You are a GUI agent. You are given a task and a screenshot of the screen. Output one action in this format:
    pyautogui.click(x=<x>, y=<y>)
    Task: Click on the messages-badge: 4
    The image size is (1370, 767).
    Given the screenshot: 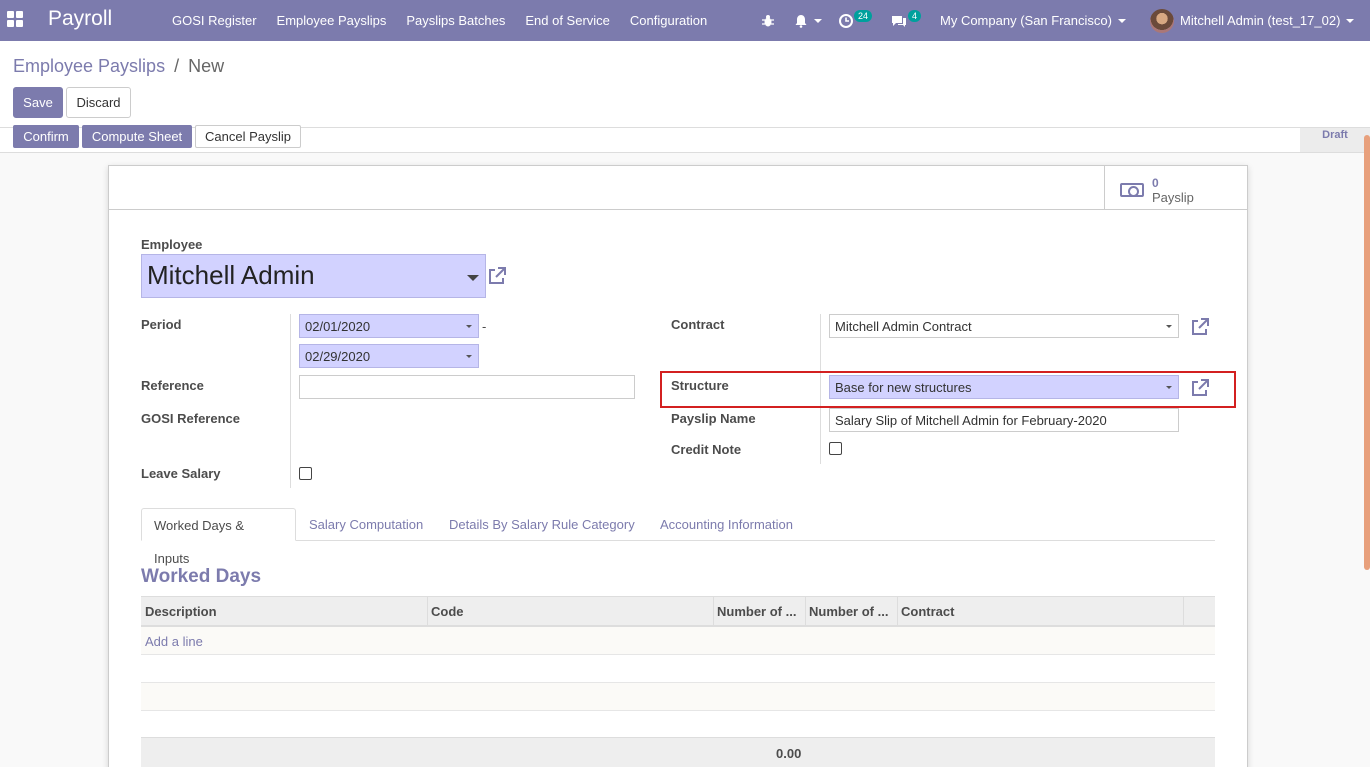 What is the action you would take?
    pyautogui.click(x=915, y=15)
    